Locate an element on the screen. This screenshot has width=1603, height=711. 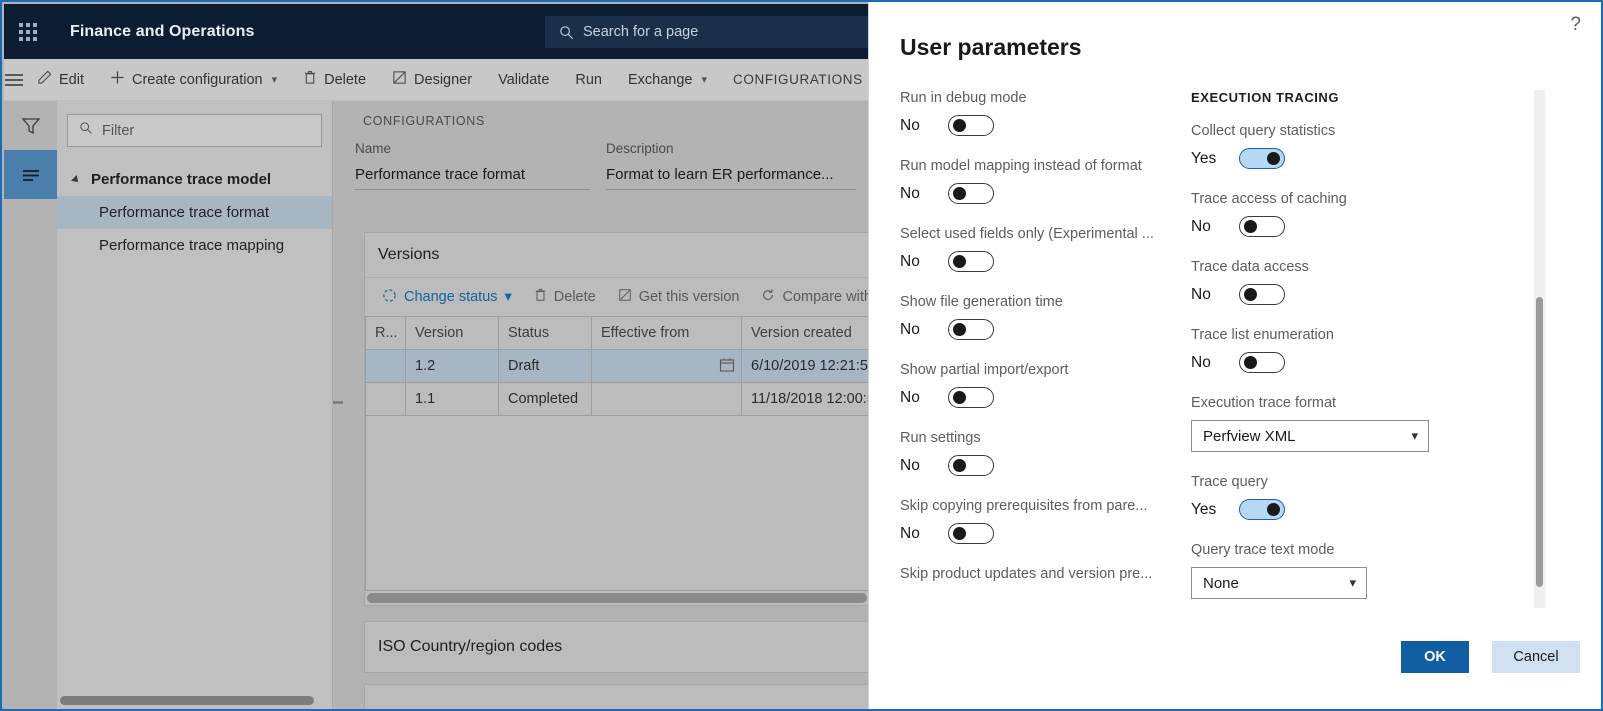
field-label: Execution trace format is located at coordinates (1264, 403).